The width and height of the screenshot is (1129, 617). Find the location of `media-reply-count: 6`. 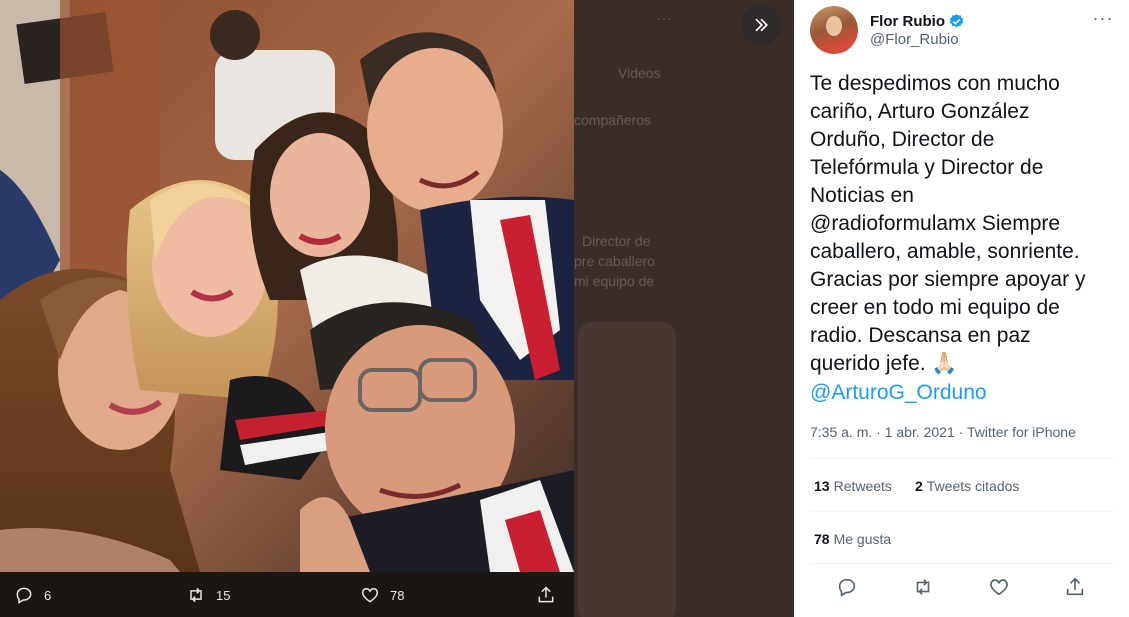

media-reply-count: 6 is located at coordinates (48, 595).